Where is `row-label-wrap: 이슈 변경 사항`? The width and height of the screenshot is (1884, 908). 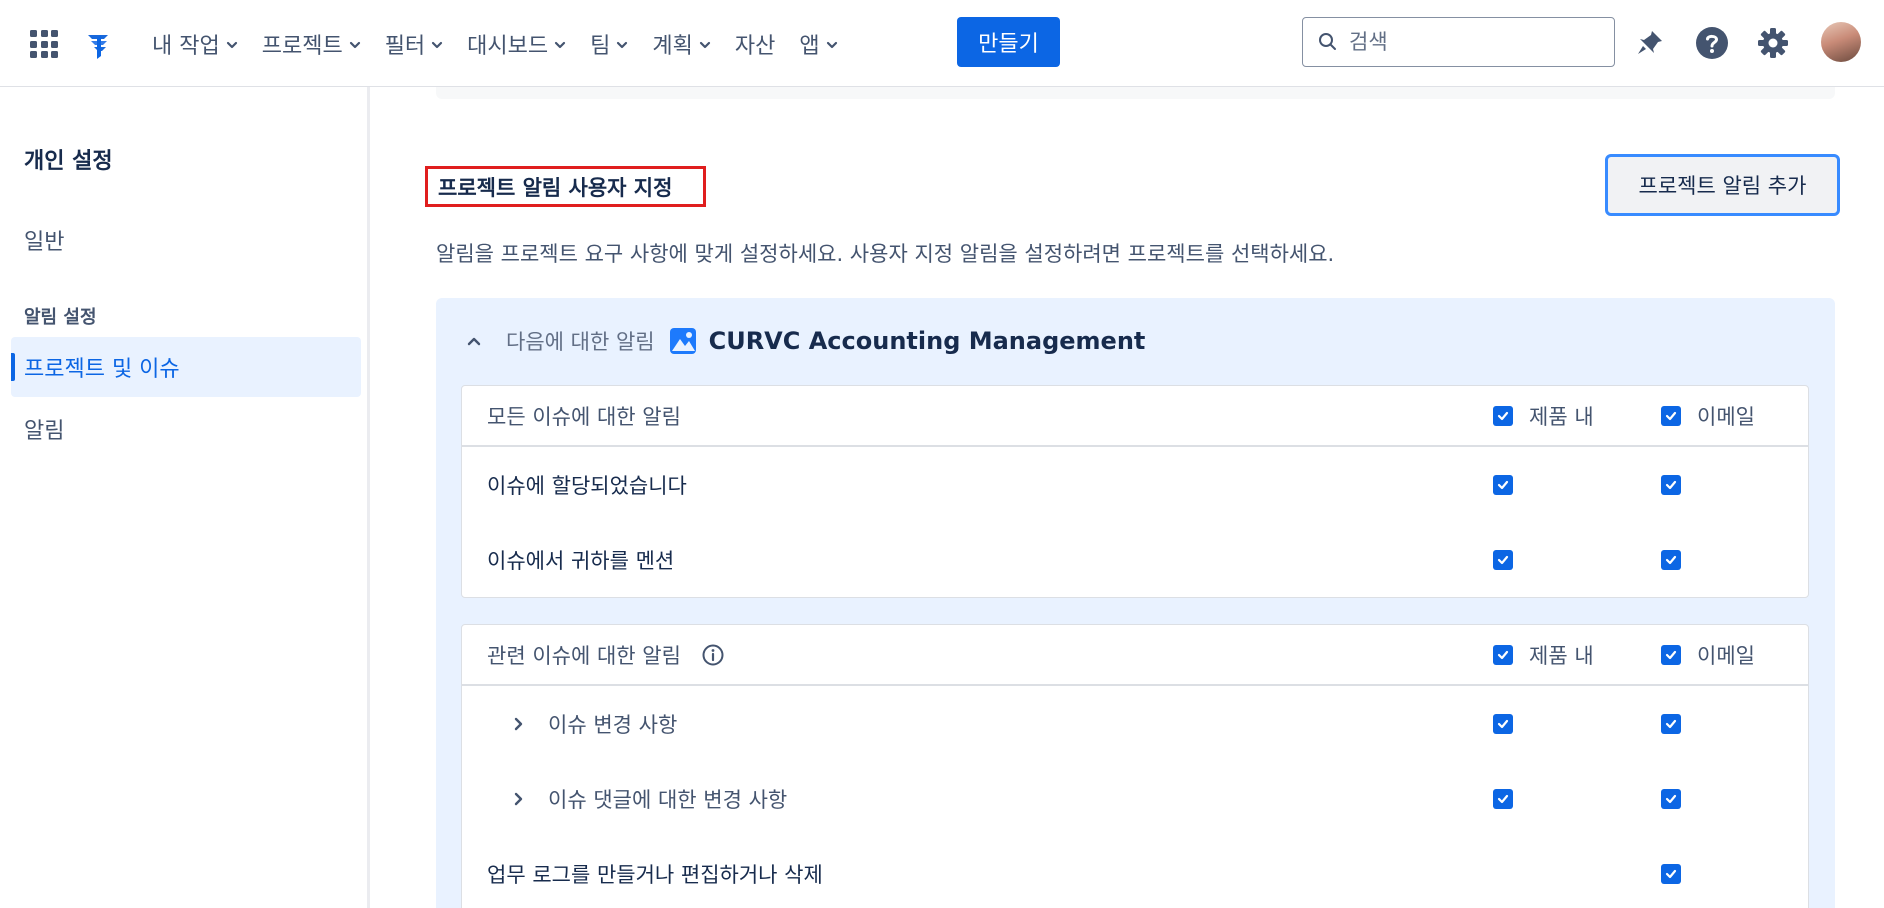 row-label-wrap: 이슈 변경 사항 is located at coordinates (593, 724).